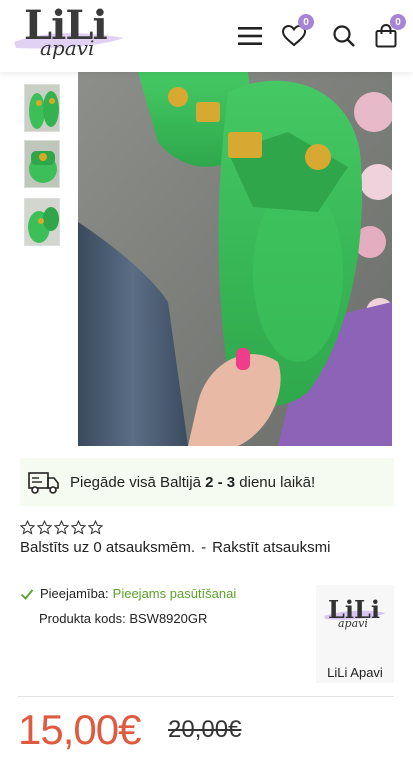  What do you see at coordinates (398, 22) in the screenshot?
I see `cart-count-badge: 0` at bounding box center [398, 22].